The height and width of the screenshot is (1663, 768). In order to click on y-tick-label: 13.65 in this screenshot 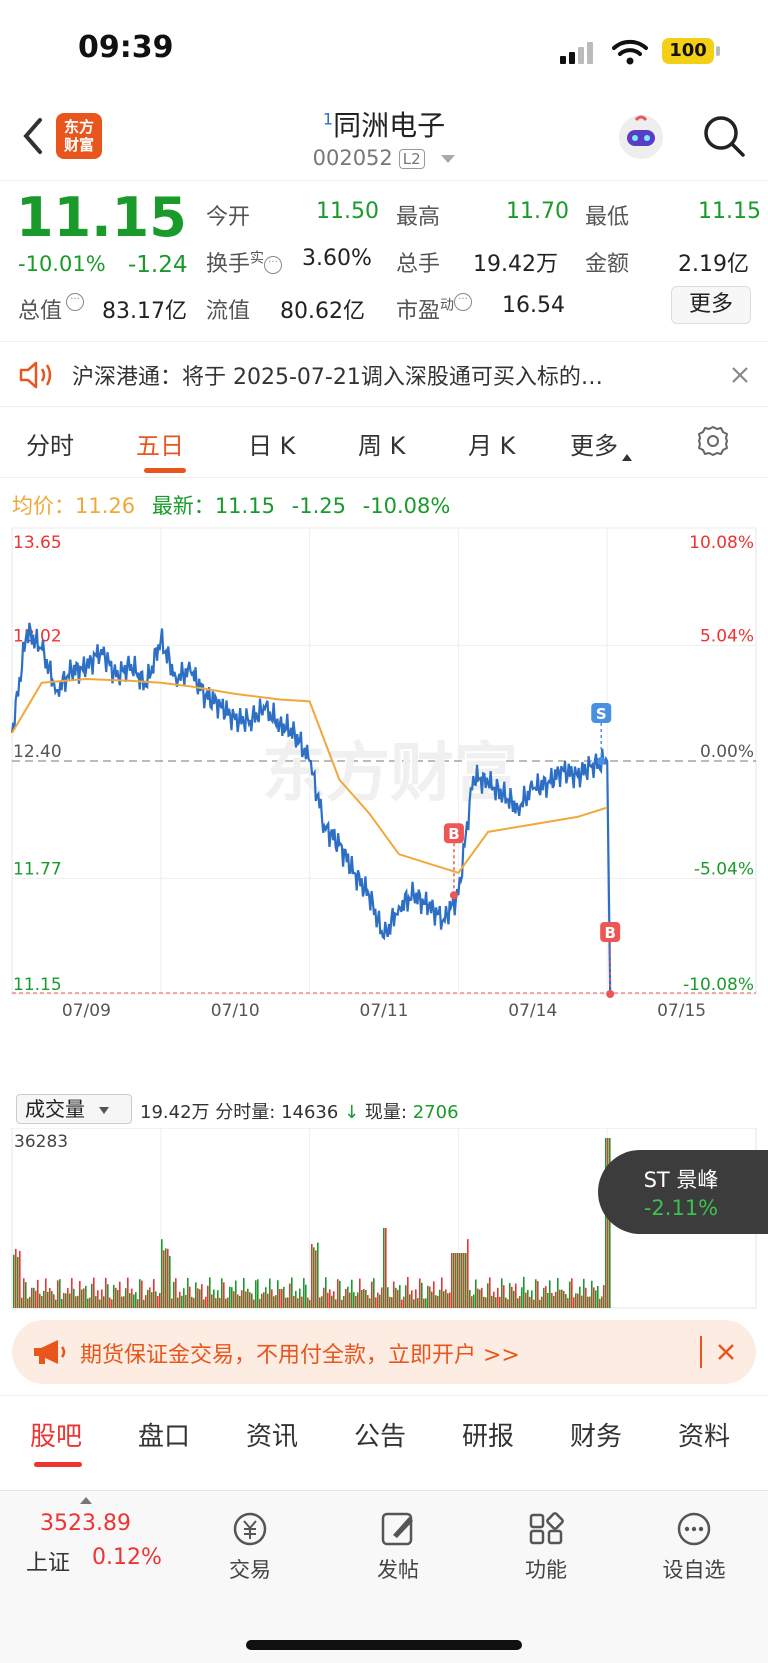, I will do `click(37, 543)`.